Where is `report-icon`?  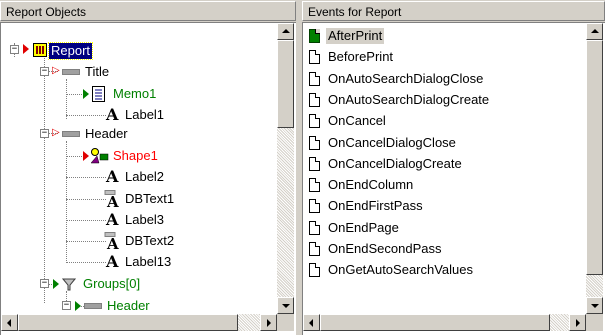
report-icon is located at coordinates (40, 50).